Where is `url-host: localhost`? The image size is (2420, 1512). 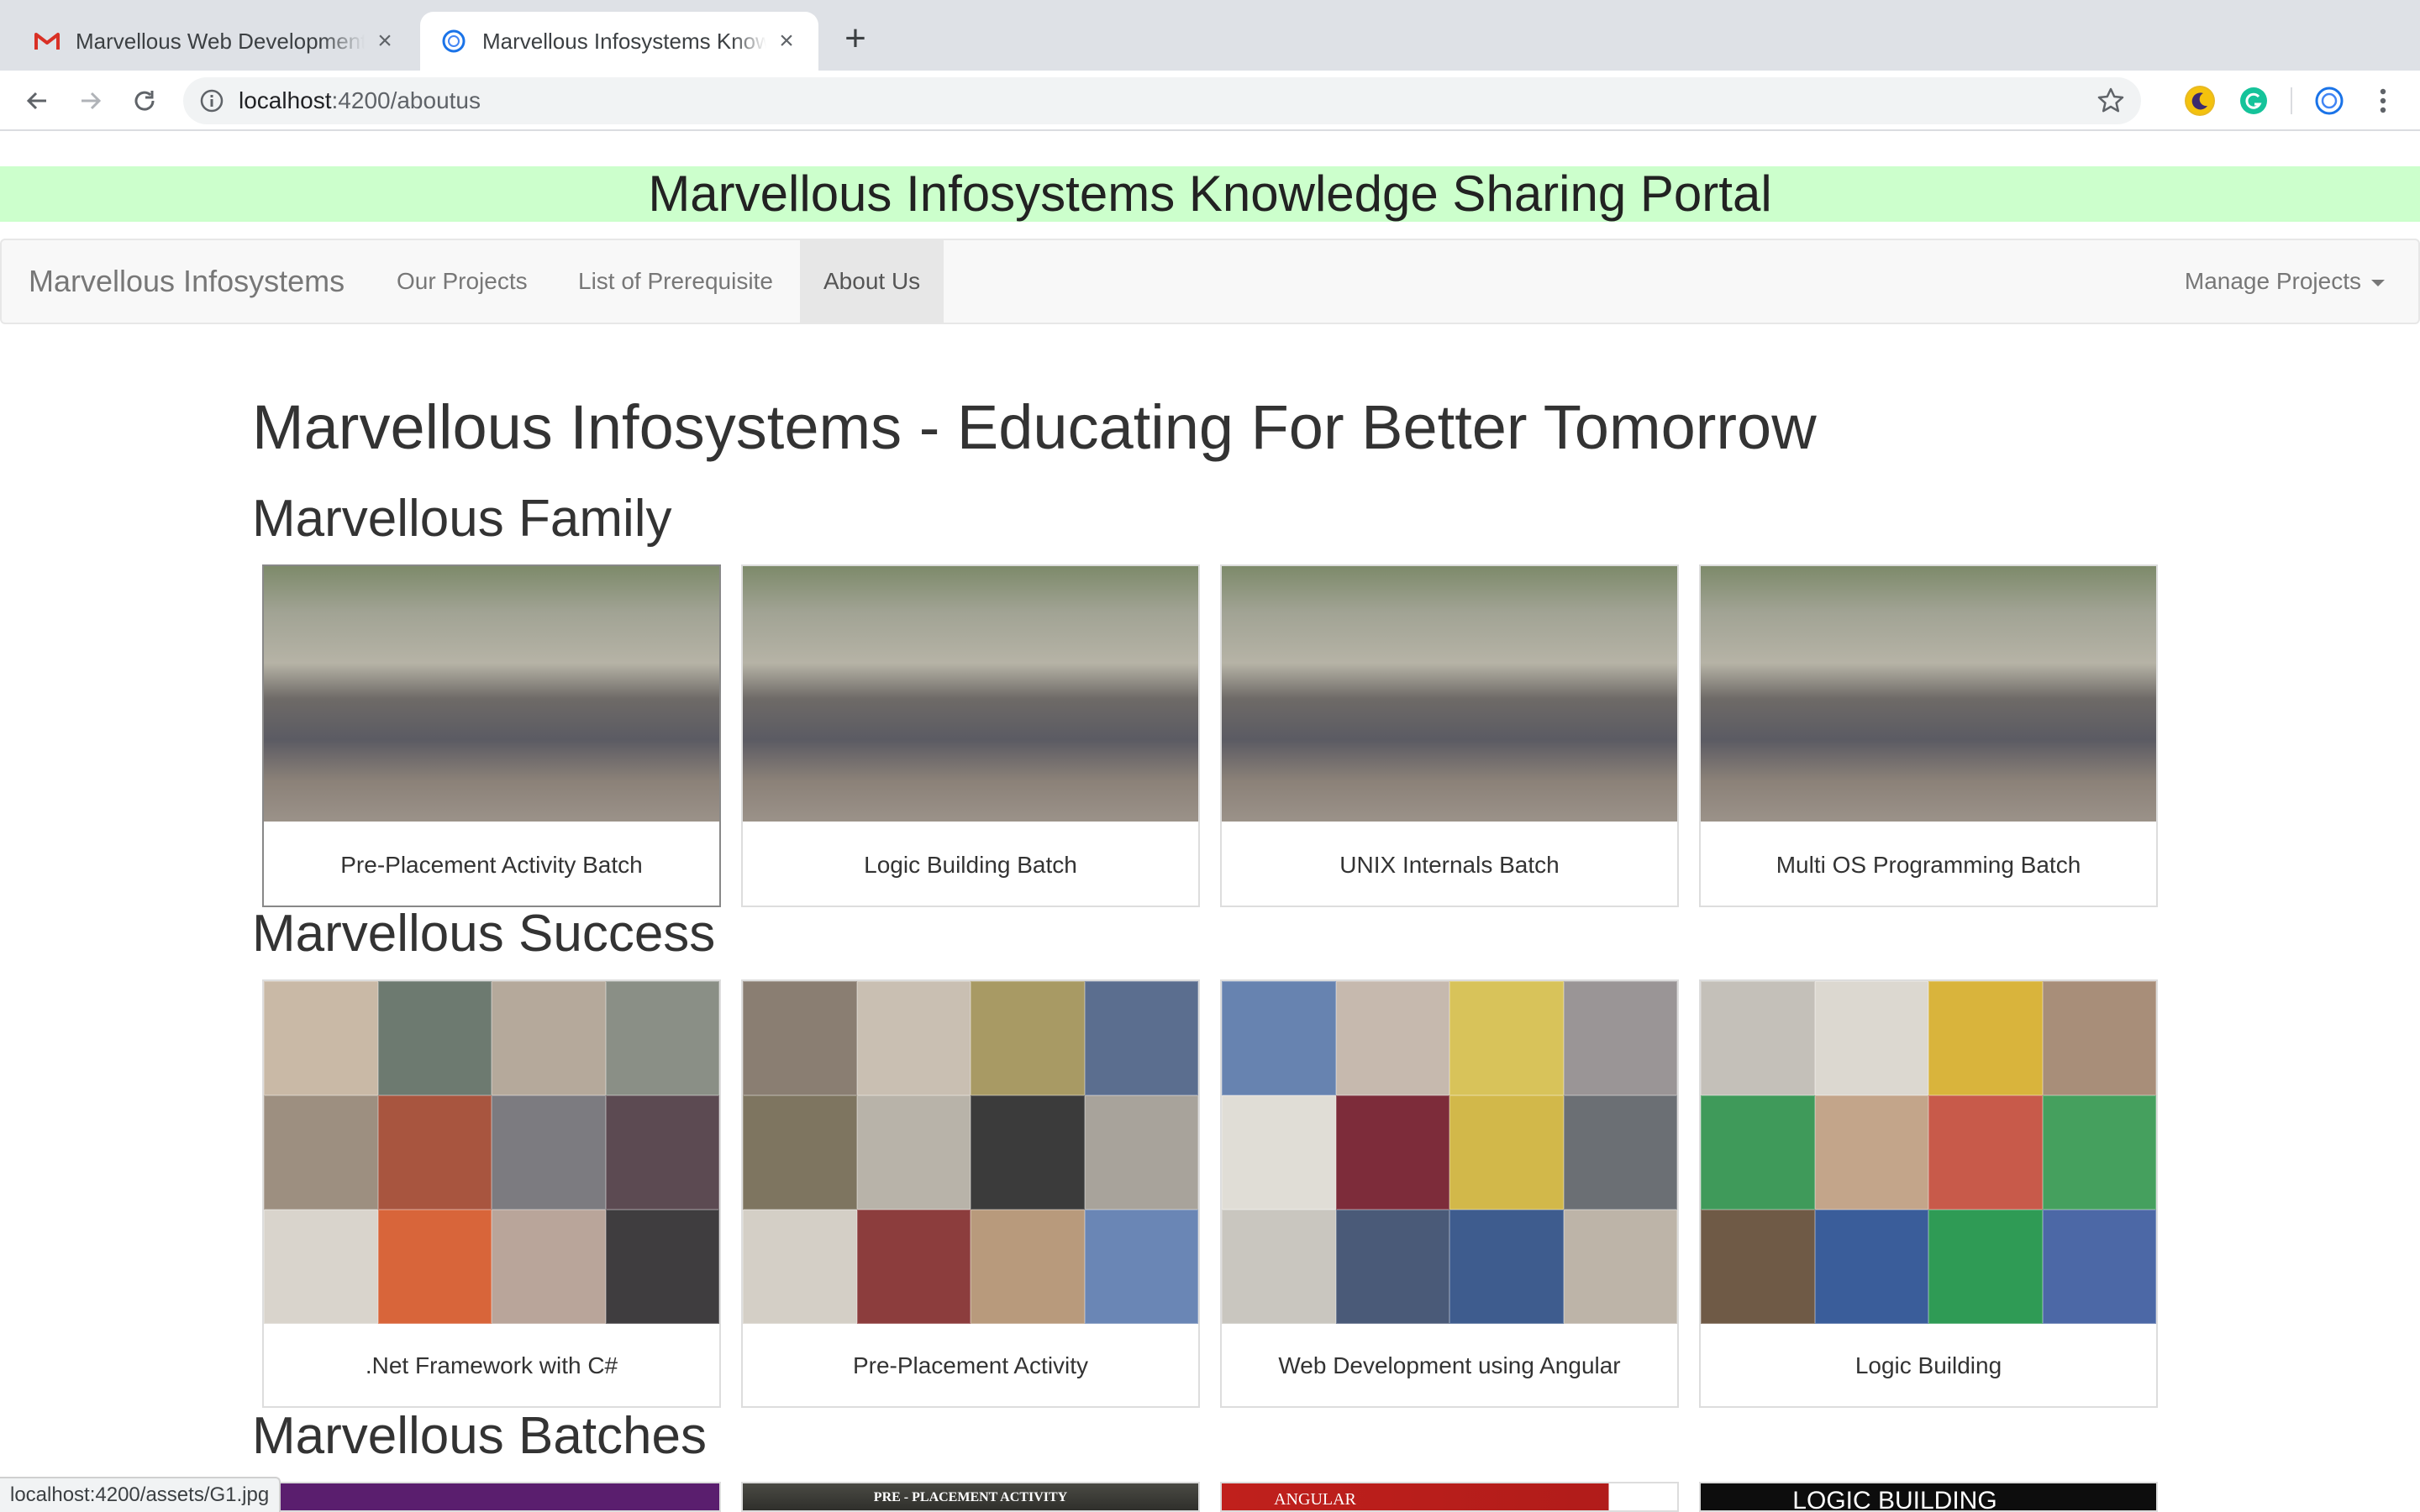 url-host: localhost is located at coordinates (285, 100).